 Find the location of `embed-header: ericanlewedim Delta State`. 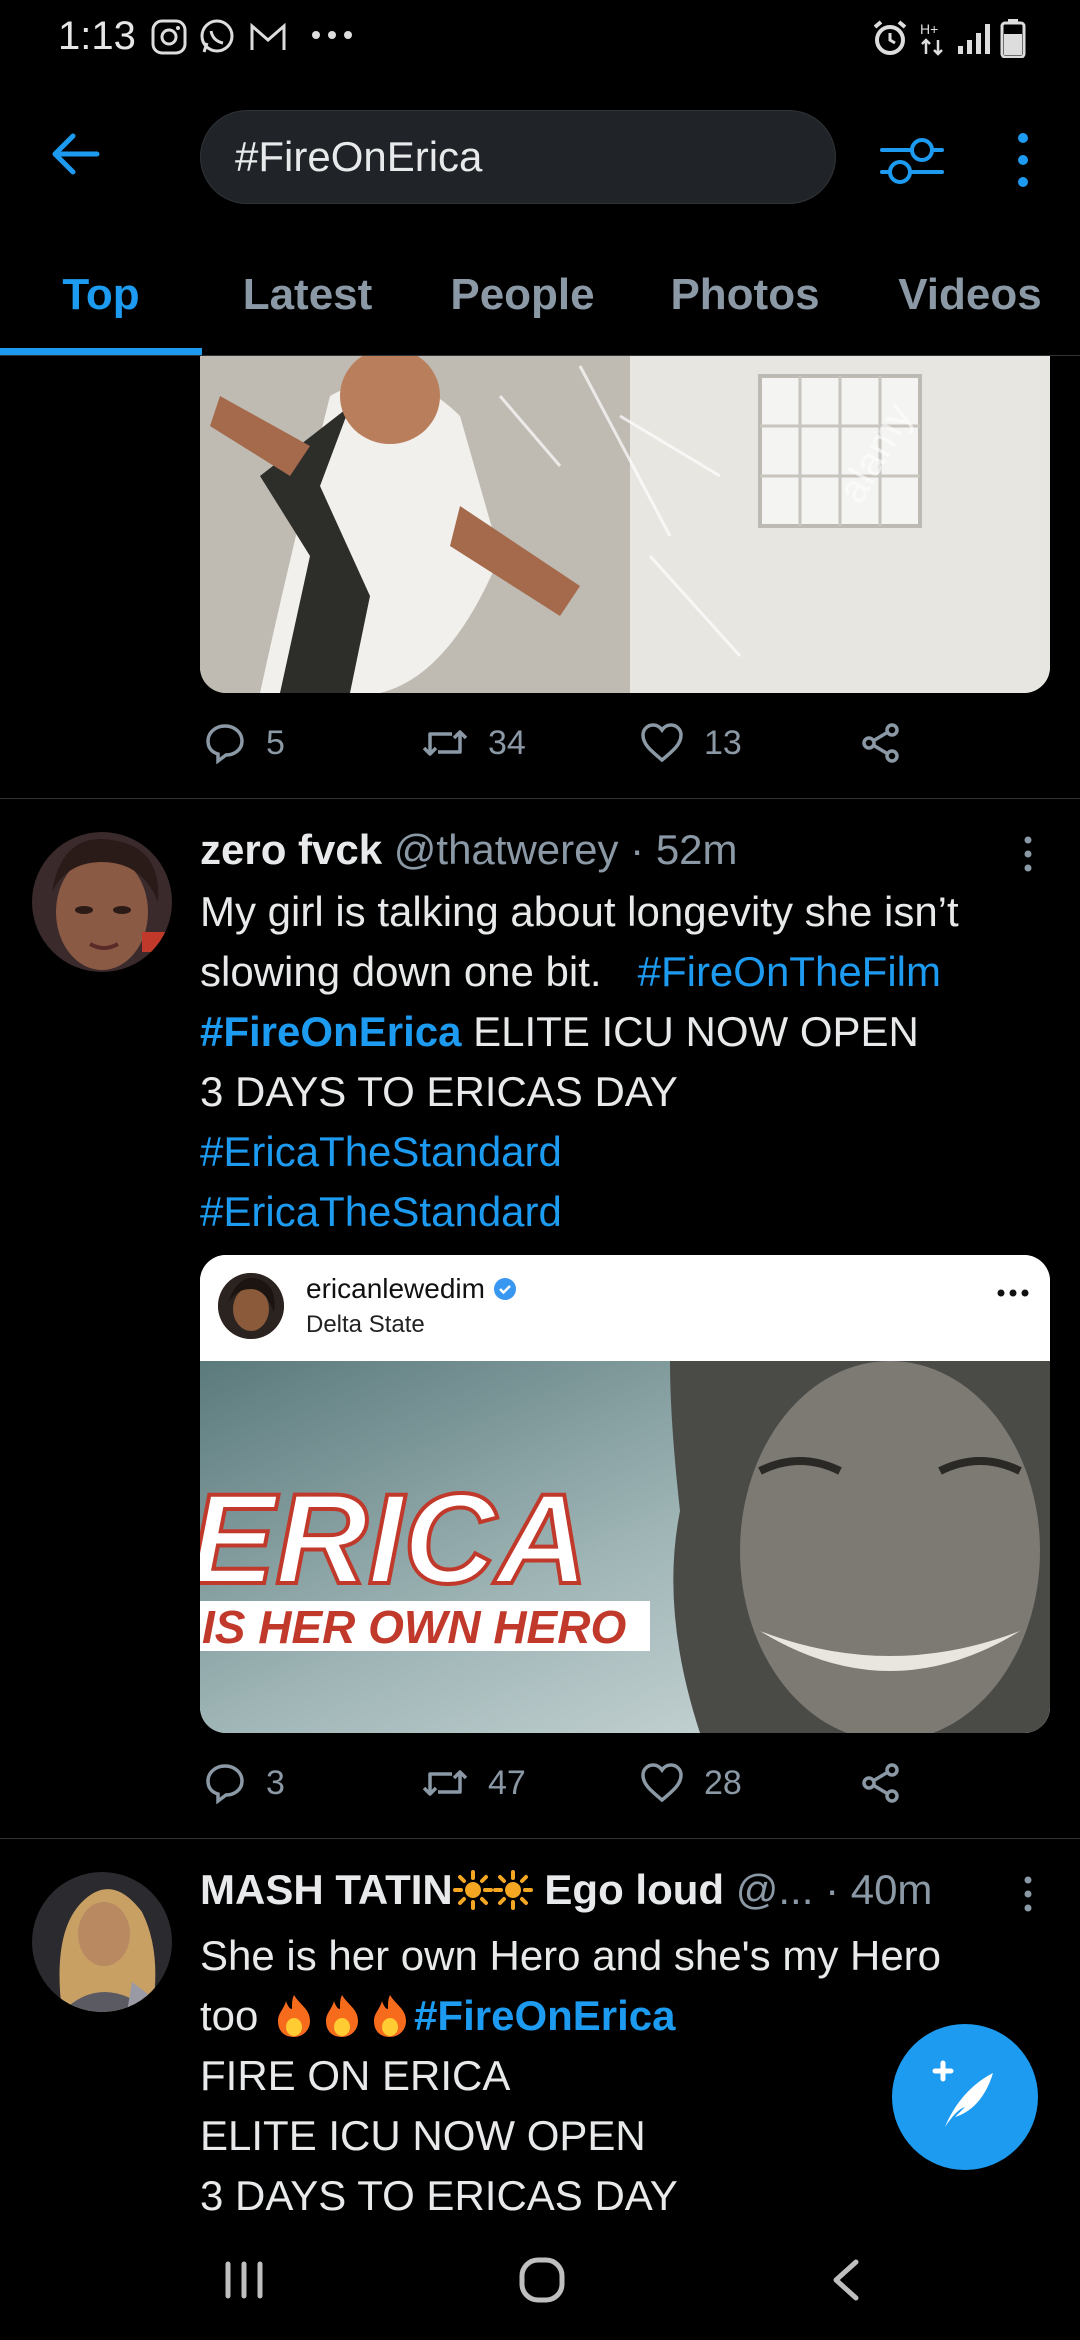

embed-header: ericanlewedim Delta State is located at coordinates (625, 1308).